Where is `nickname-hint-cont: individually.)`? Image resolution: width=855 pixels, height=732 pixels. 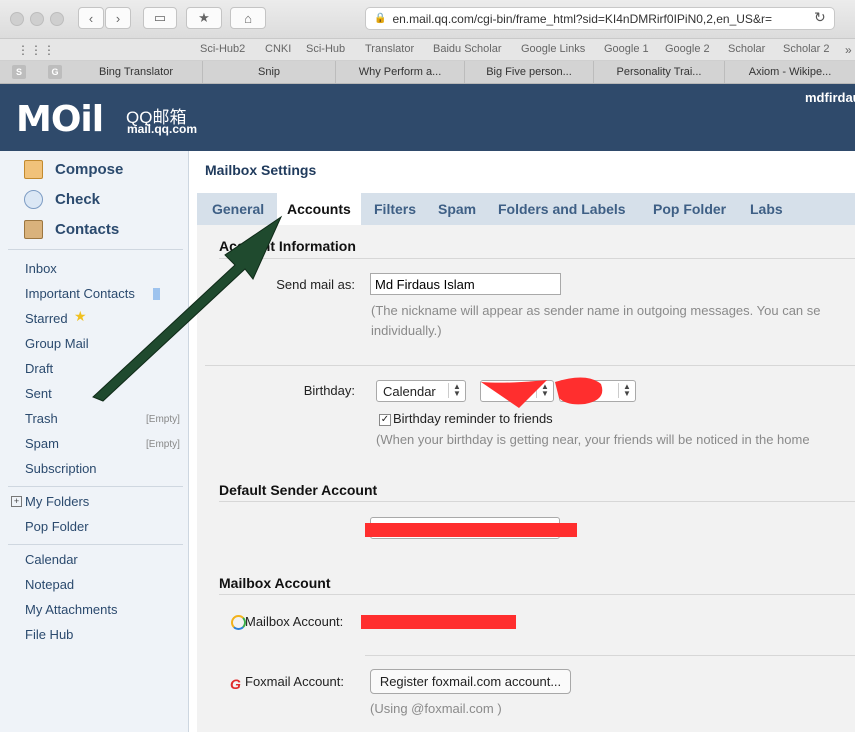
nickname-hint-cont: individually.) is located at coordinates (406, 330).